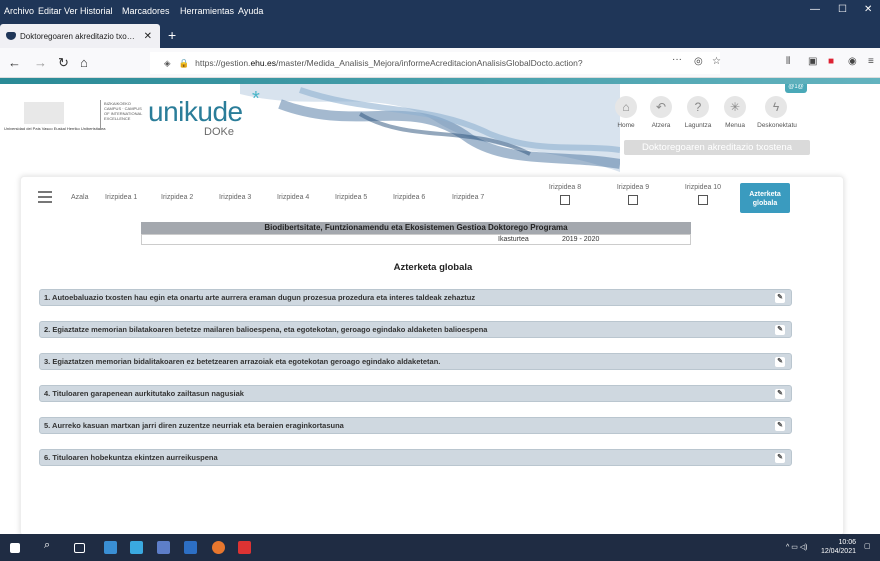  I want to click on extension-icon: ■, so click(831, 61).